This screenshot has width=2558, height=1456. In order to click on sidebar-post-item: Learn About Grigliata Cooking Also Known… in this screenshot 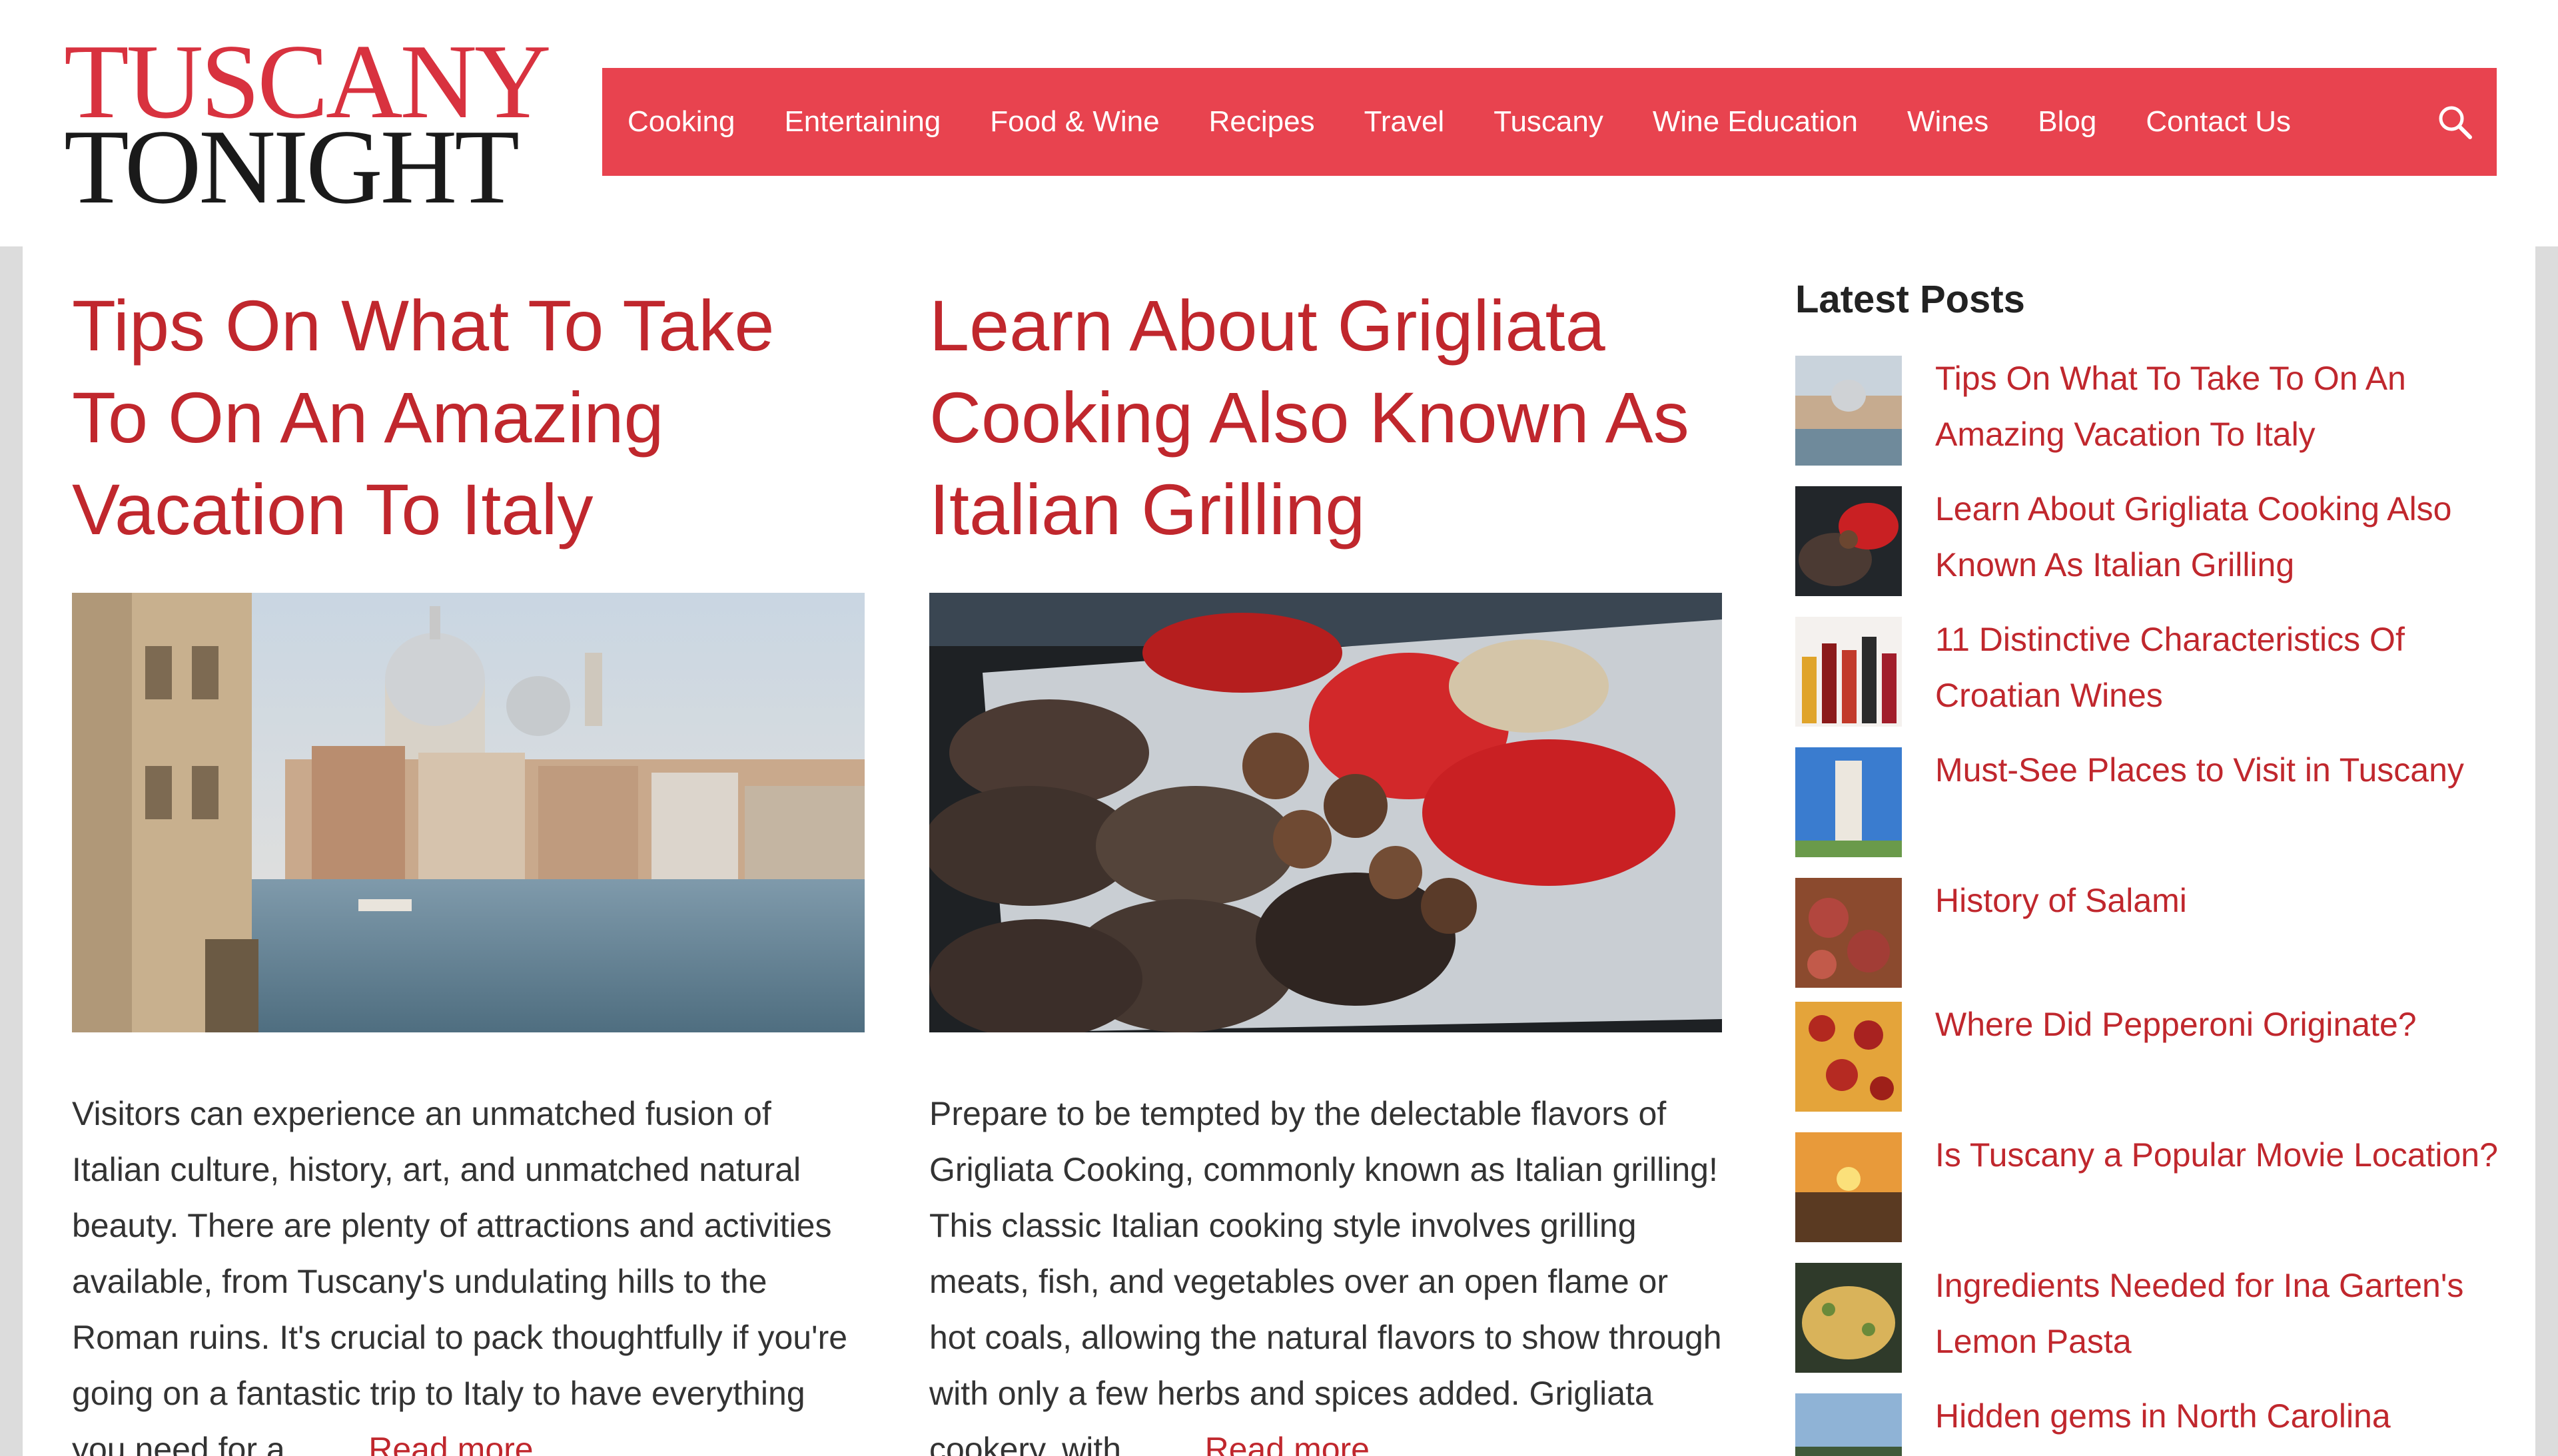, I will do `click(2148, 542)`.